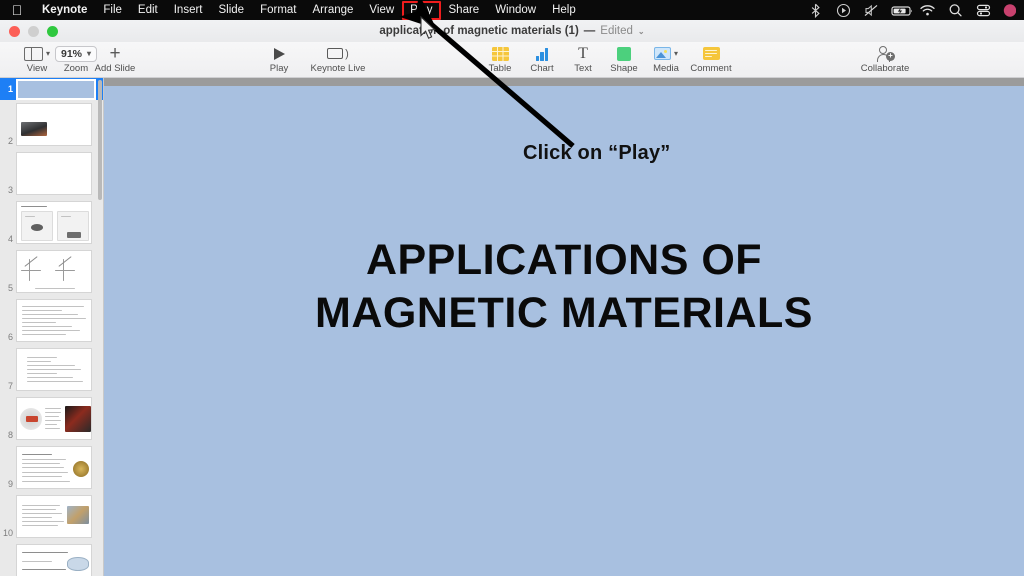  I want to click on toolbar-comment-label: Comment, so click(711, 68).